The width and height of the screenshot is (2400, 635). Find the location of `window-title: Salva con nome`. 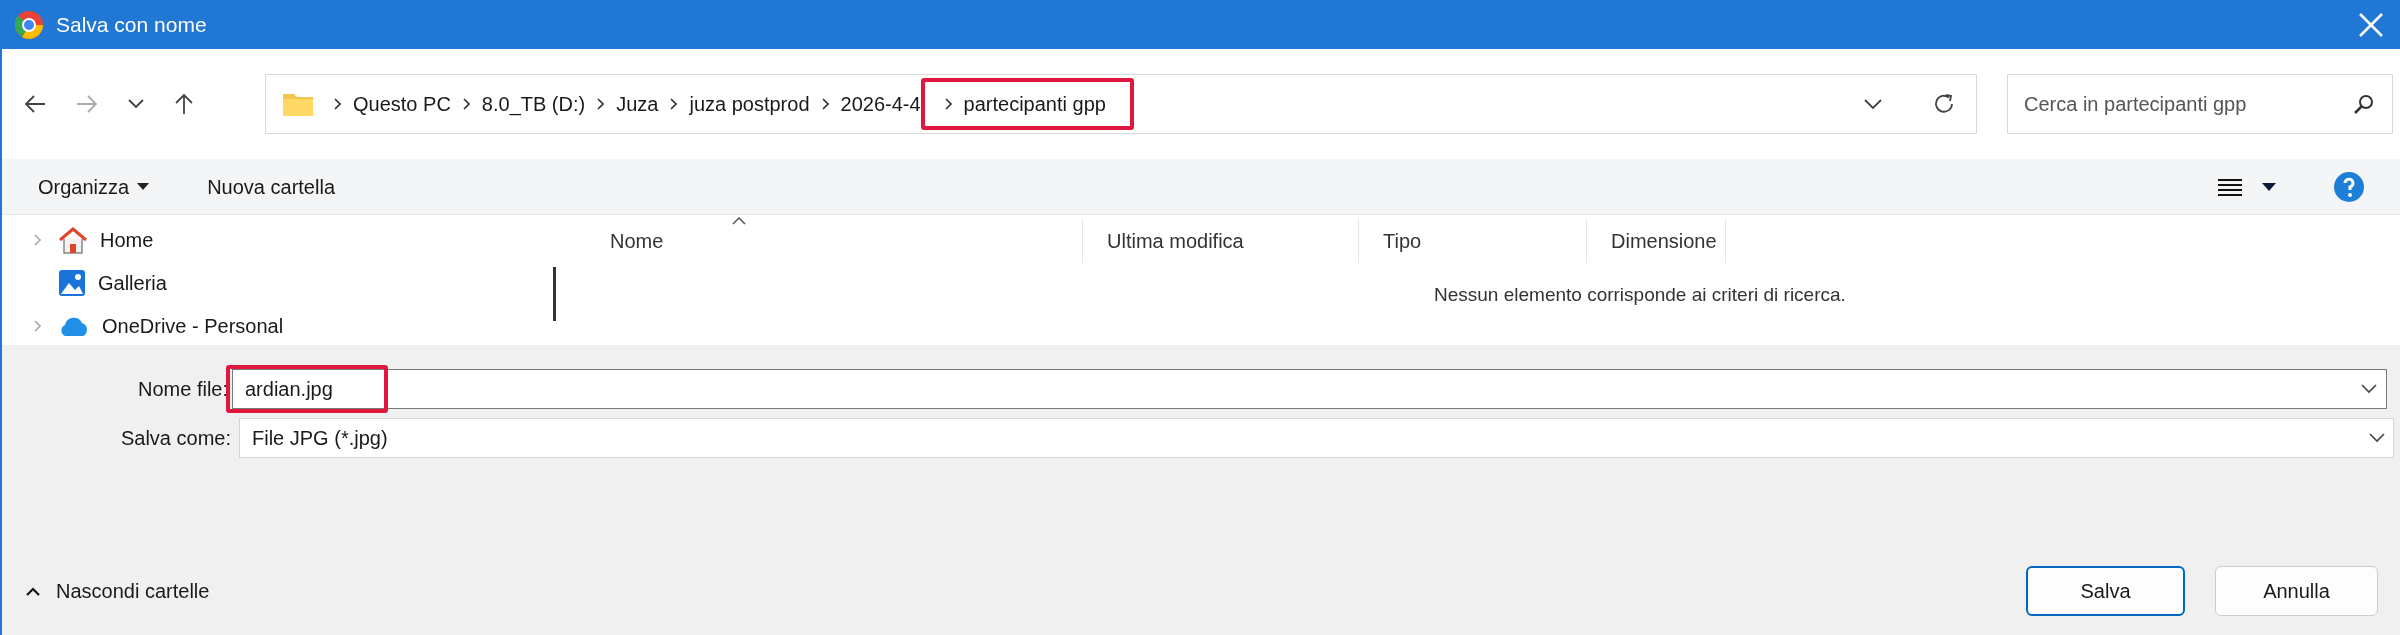

window-title: Salva con nome is located at coordinates (131, 24).